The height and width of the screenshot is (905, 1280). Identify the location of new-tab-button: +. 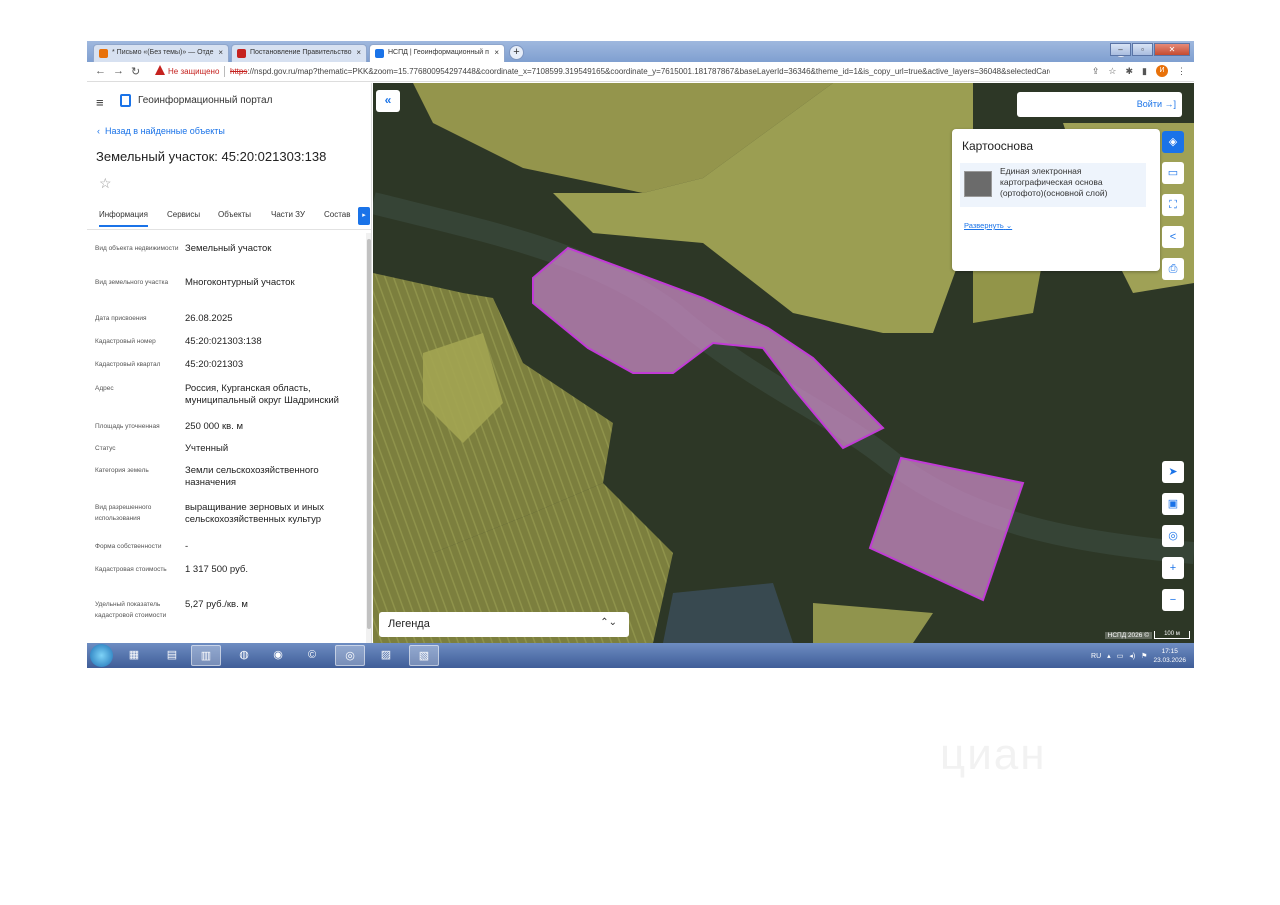
(516, 52).